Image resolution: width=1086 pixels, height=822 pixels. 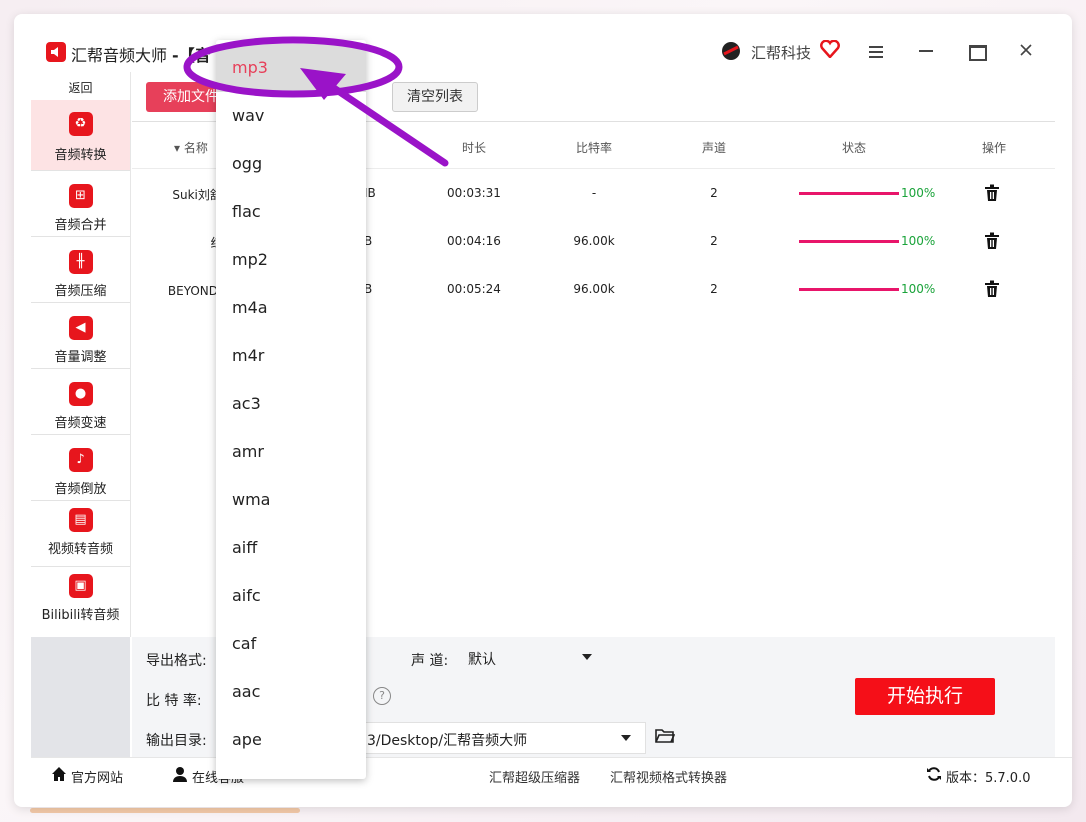 What do you see at coordinates (293, 67) in the screenshot?
I see `annotation-ellipse` at bounding box center [293, 67].